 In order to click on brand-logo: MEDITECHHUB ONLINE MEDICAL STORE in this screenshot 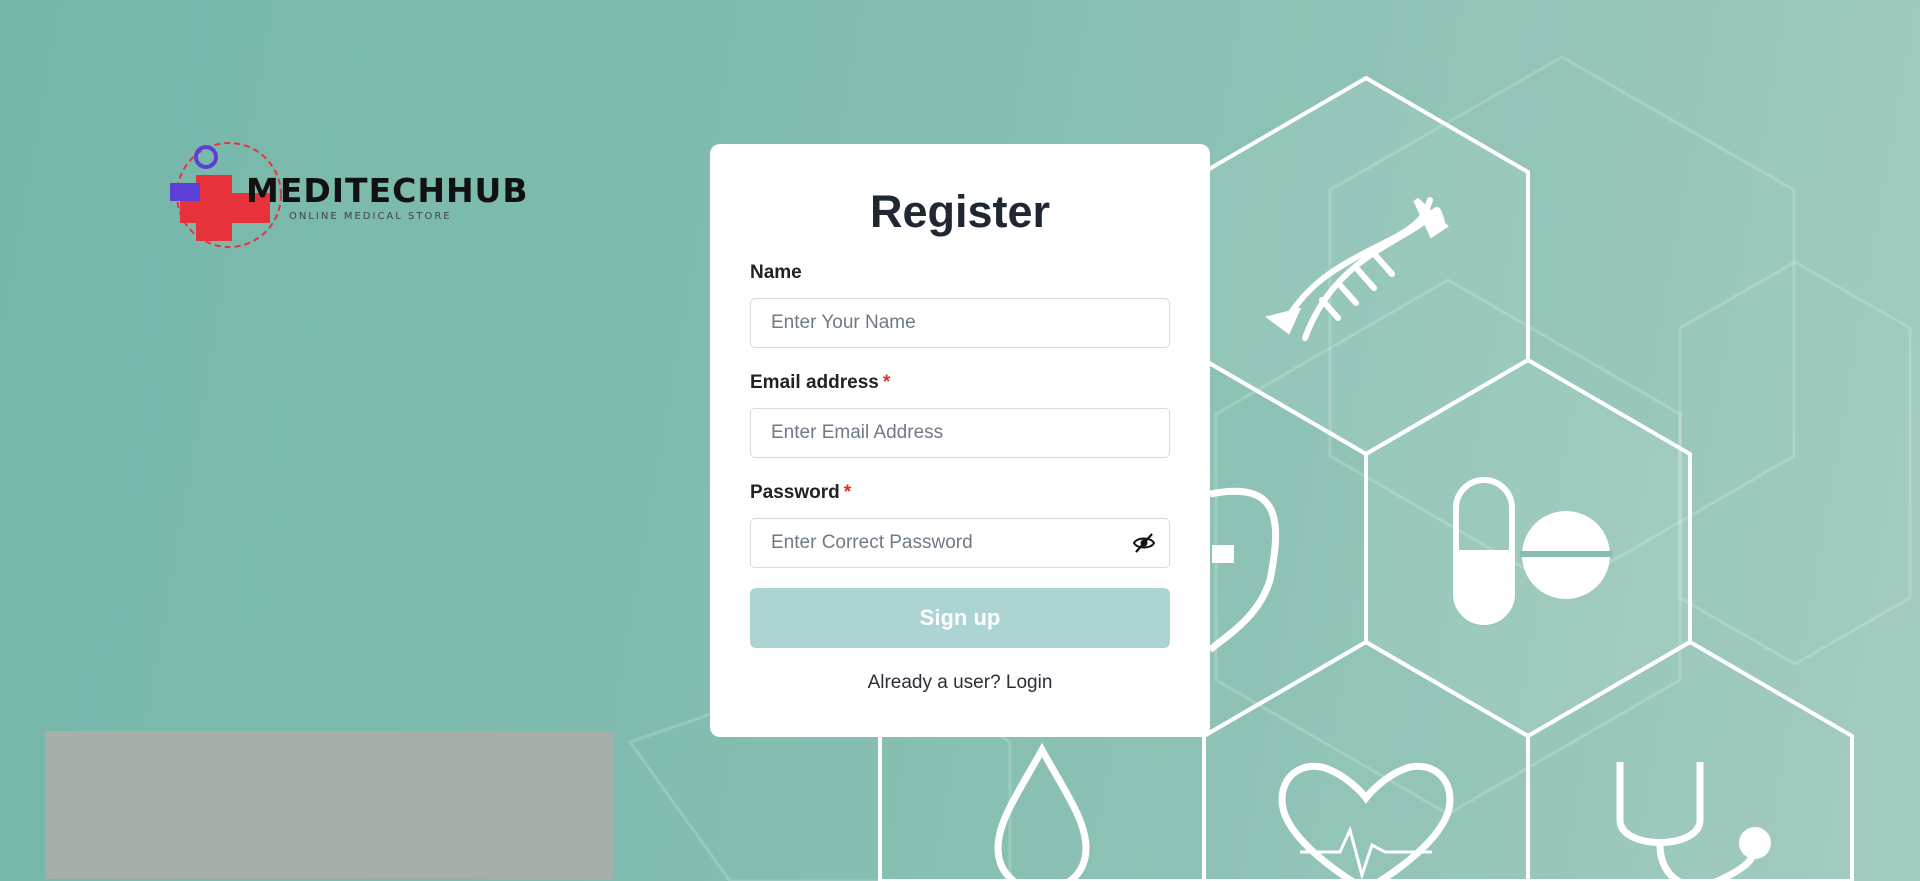, I will do `click(347, 195)`.